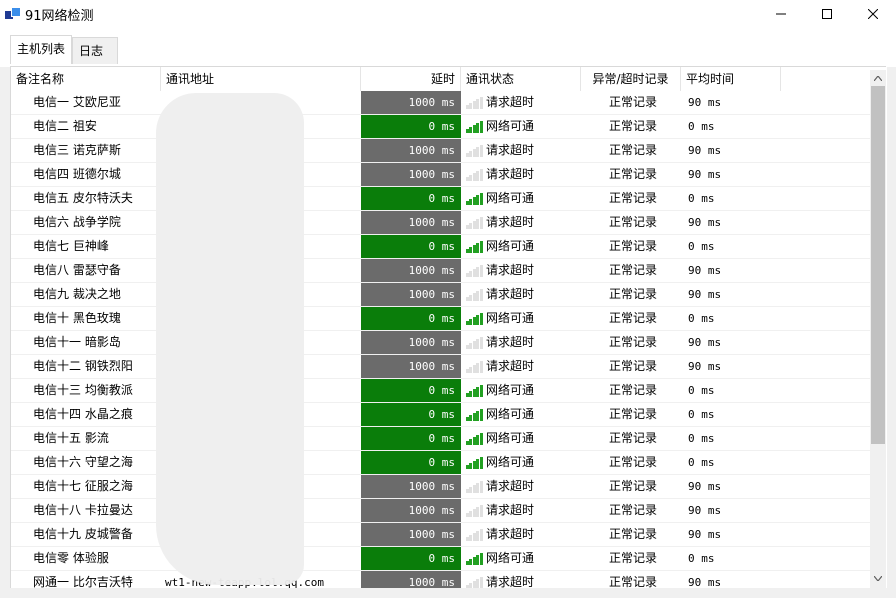 The image size is (896, 598). I want to click on scroll-down-icon, so click(878, 578).